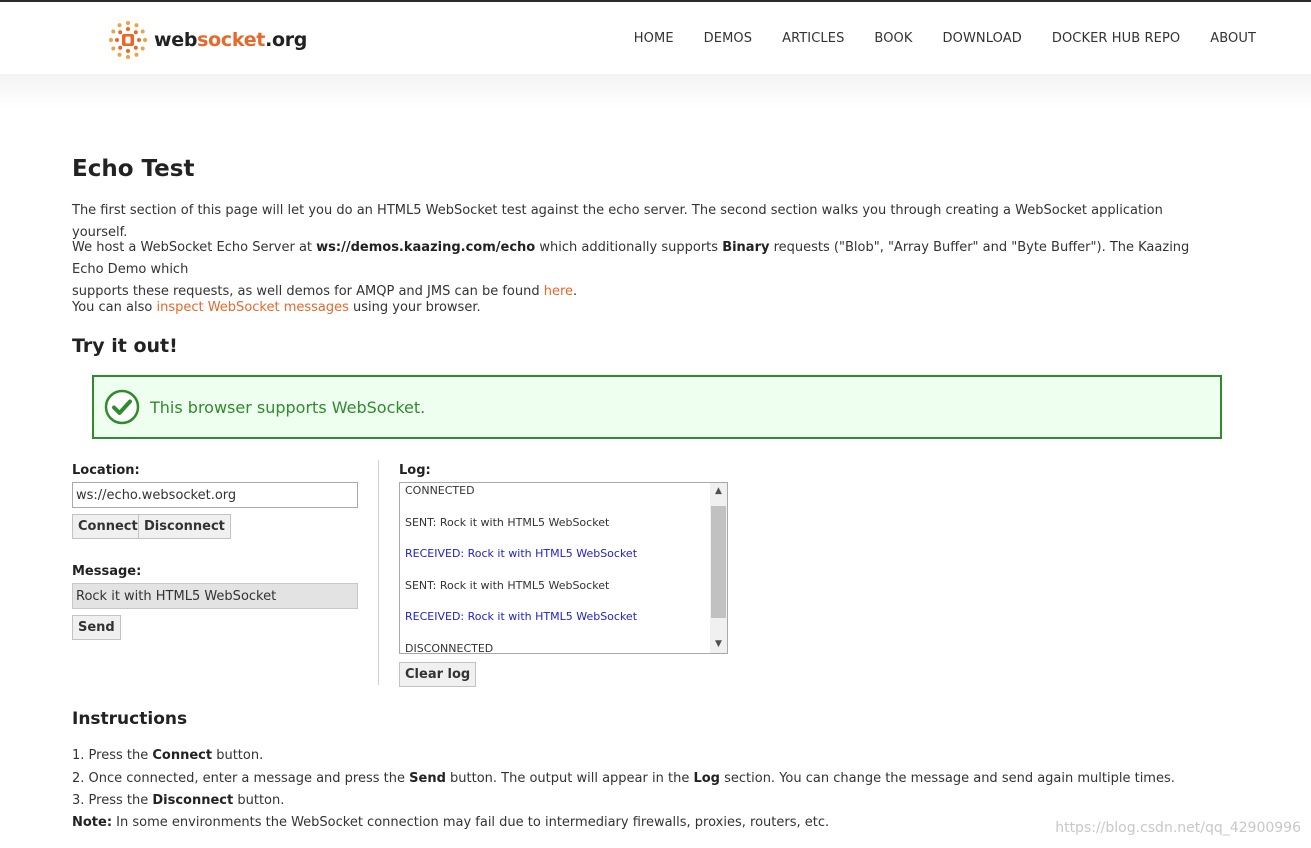 The height and width of the screenshot is (848, 1311). Describe the element at coordinates (378, 572) in the screenshot. I see `column-divider` at that location.